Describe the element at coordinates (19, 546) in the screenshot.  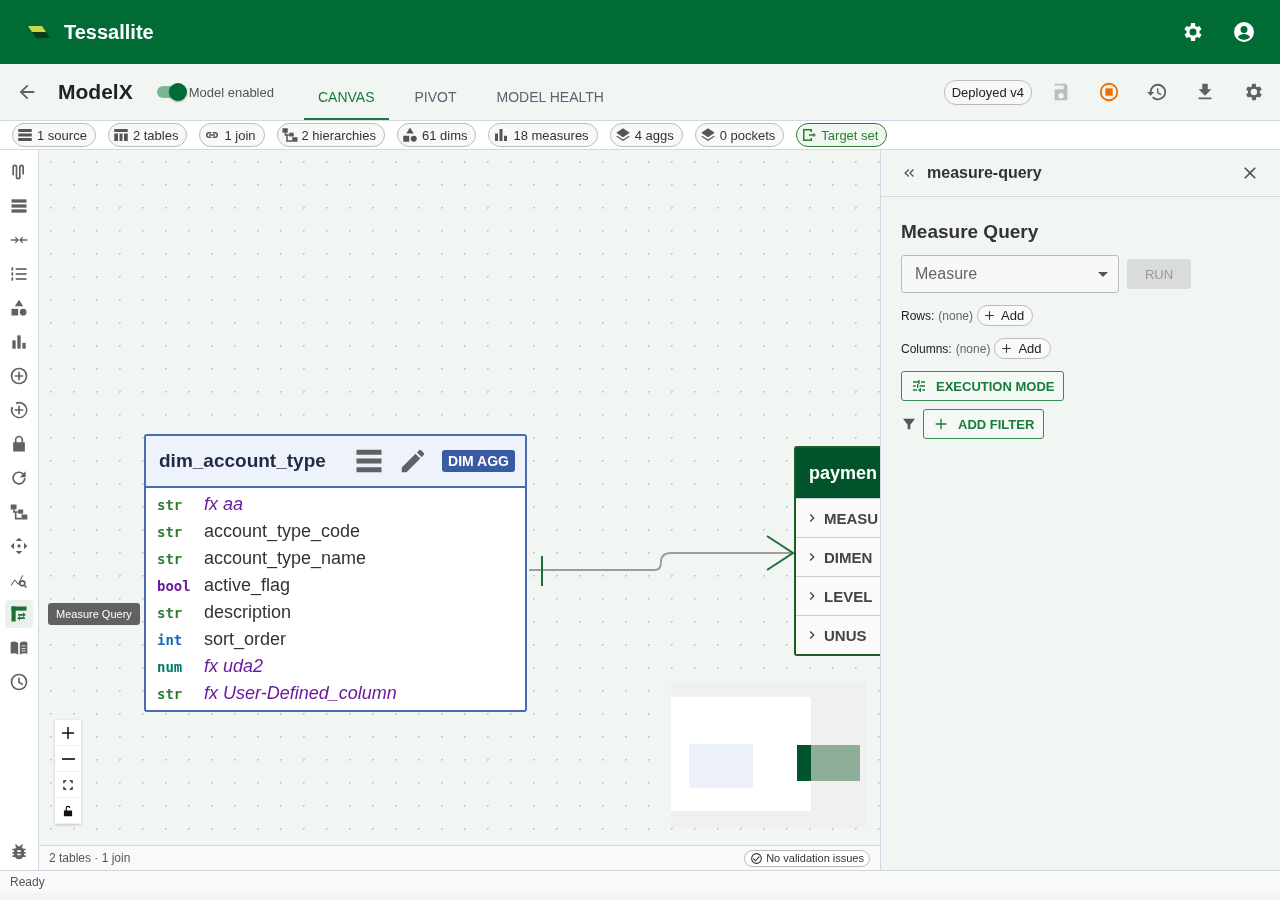
I see `move-icon` at that location.